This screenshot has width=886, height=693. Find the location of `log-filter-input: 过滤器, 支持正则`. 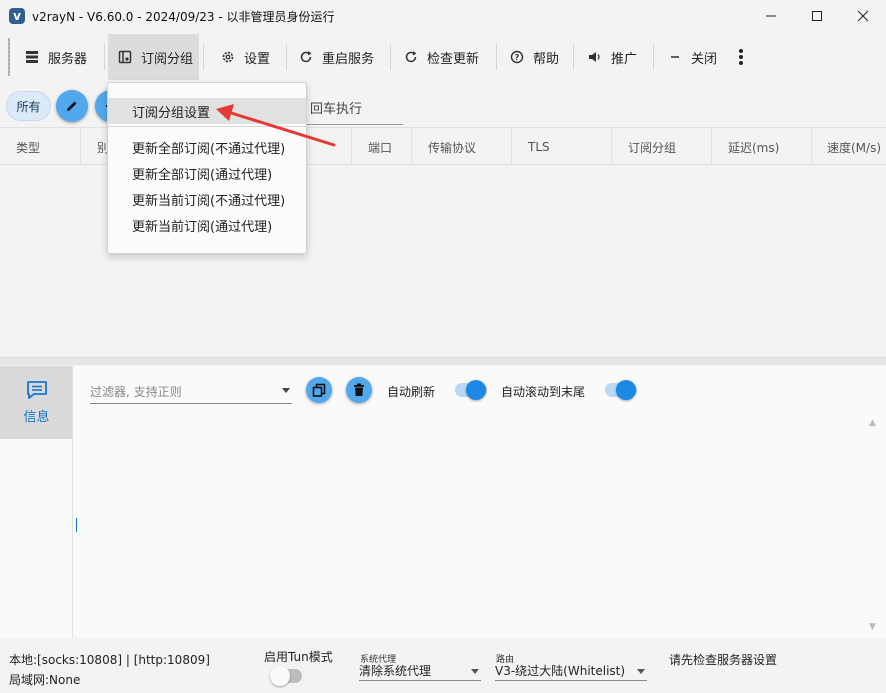

log-filter-input: 过滤器, 支持正则 is located at coordinates (191, 392).